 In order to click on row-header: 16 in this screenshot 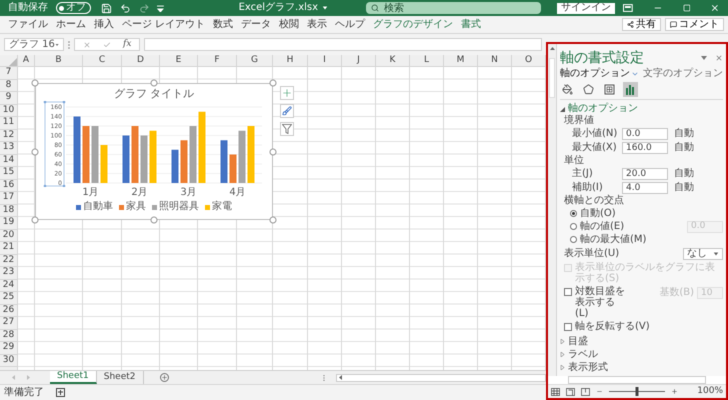, I will do `click(8, 185)`.